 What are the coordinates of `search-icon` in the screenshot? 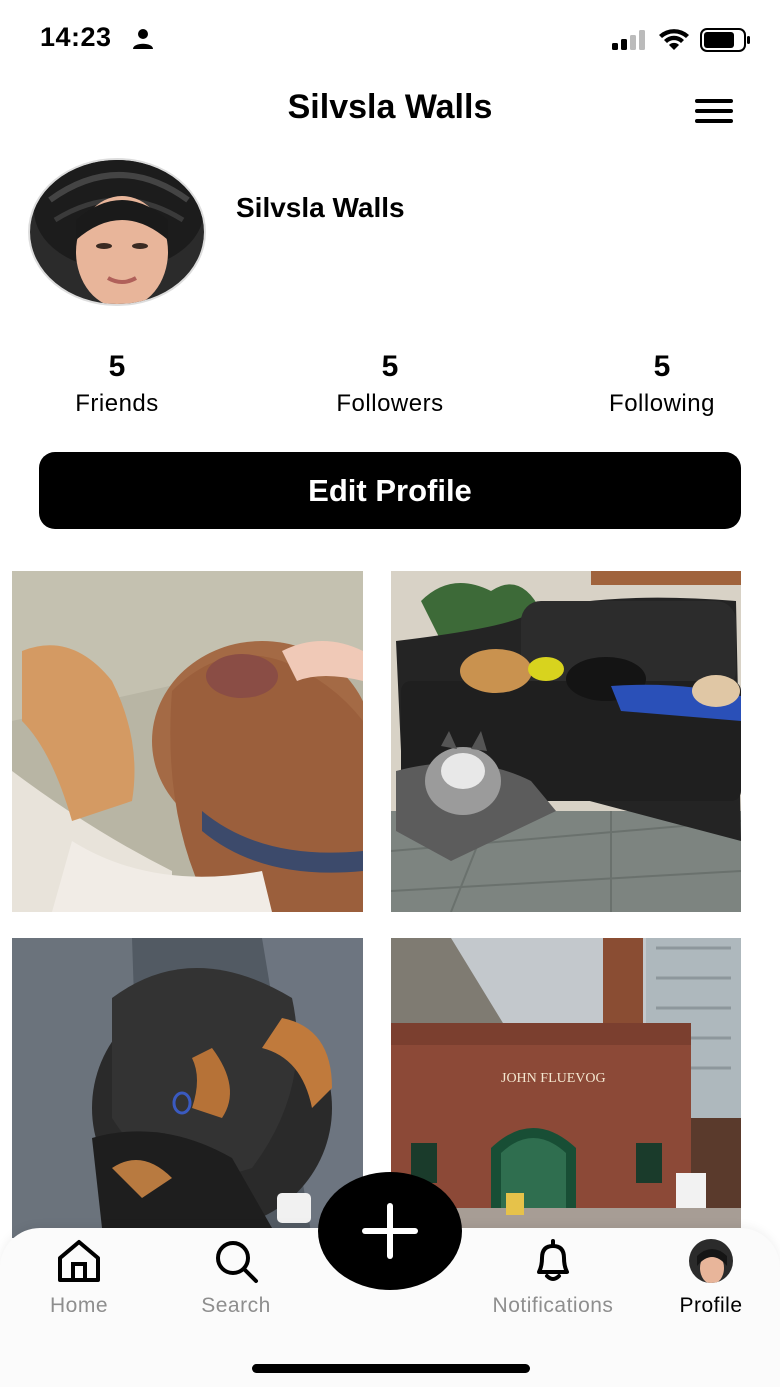 It's located at (237, 1262).